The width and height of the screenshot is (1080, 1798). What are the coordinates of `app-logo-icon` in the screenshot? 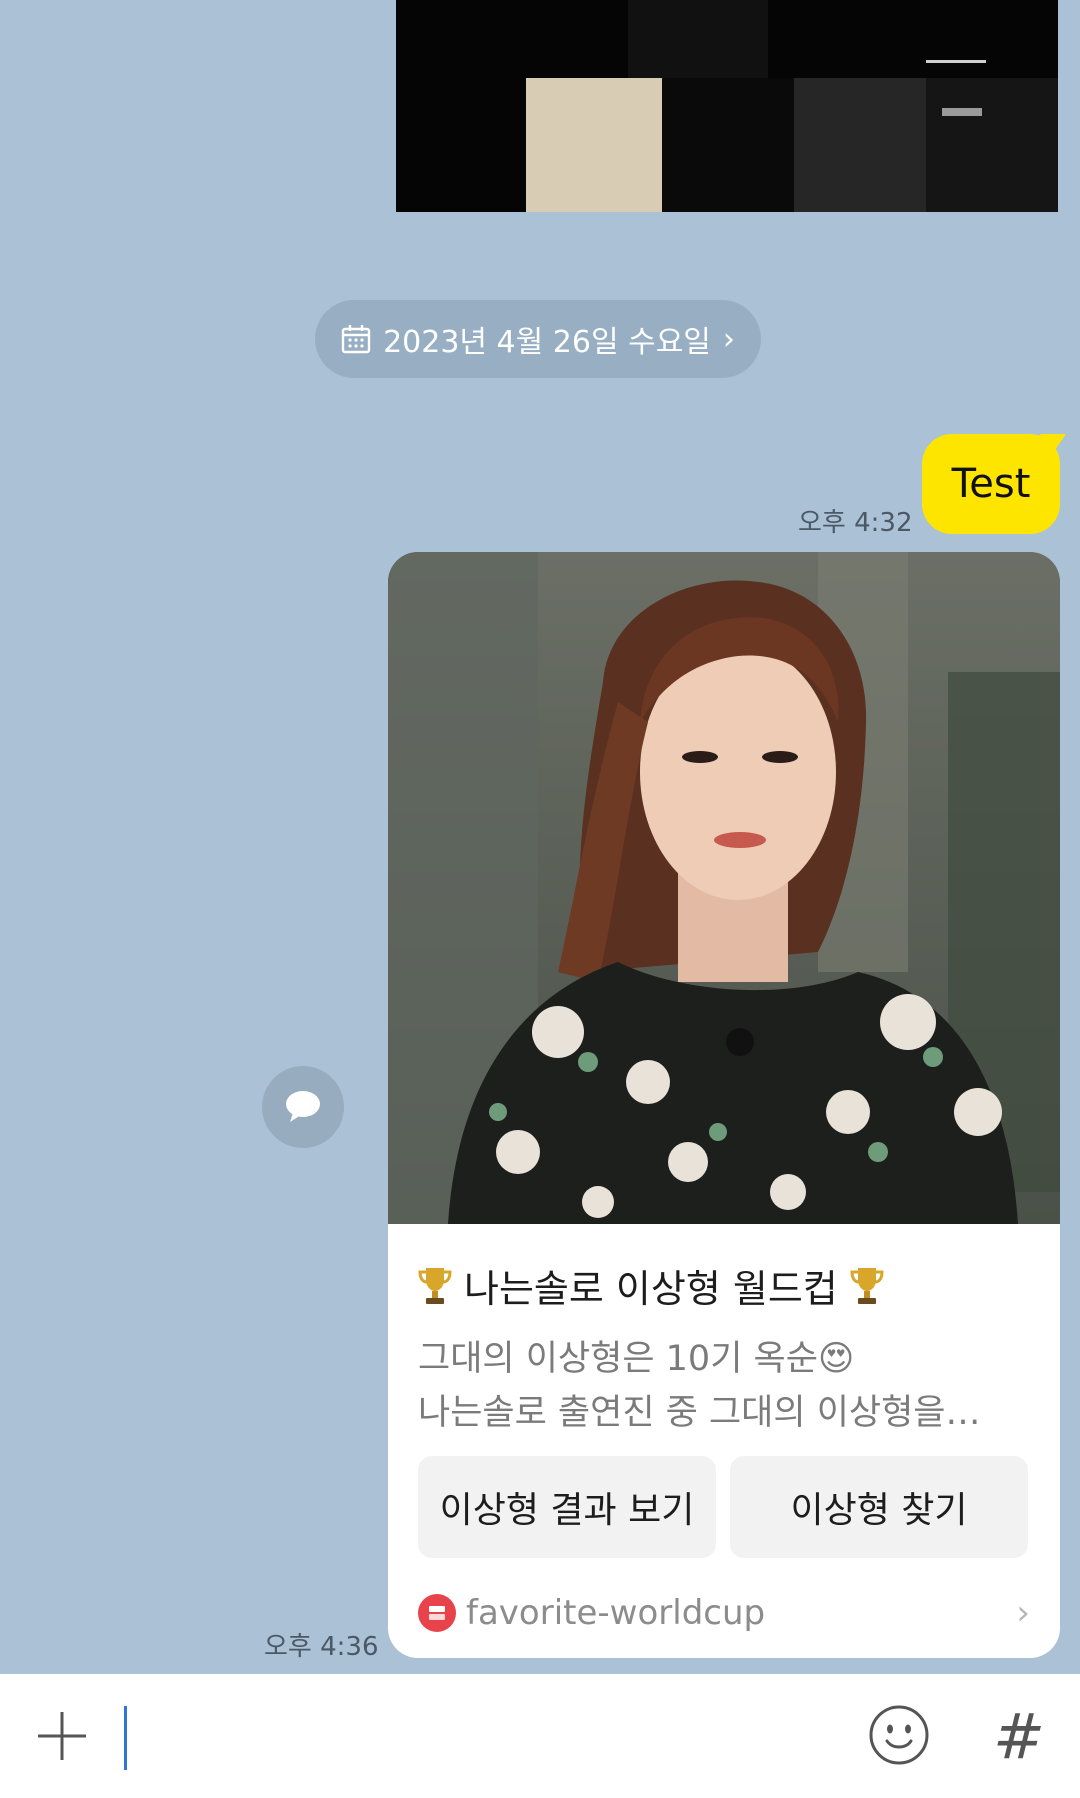 It's located at (437, 1613).